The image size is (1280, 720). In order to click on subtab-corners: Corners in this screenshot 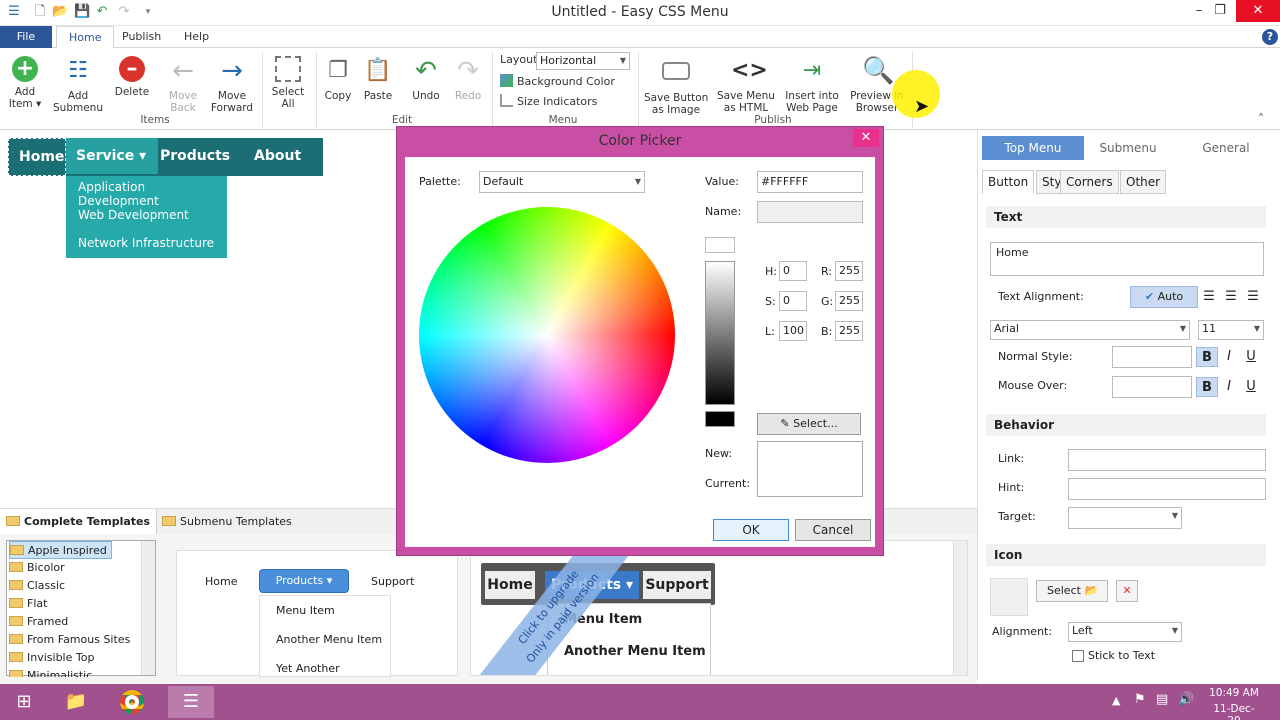, I will do `click(1089, 182)`.